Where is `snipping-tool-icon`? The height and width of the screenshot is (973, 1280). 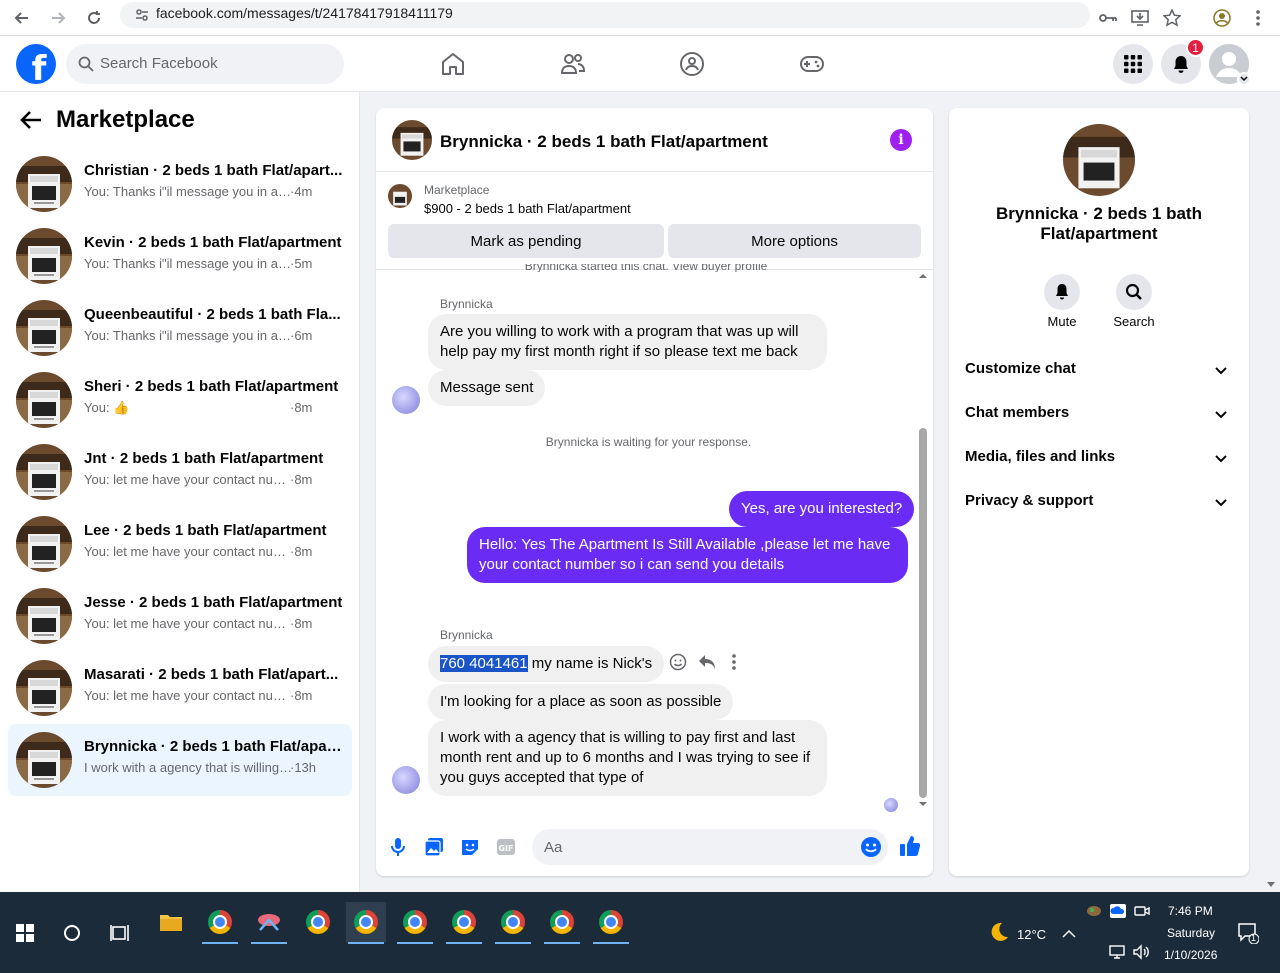
snipping-tool-icon is located at coordinates (269, 923).